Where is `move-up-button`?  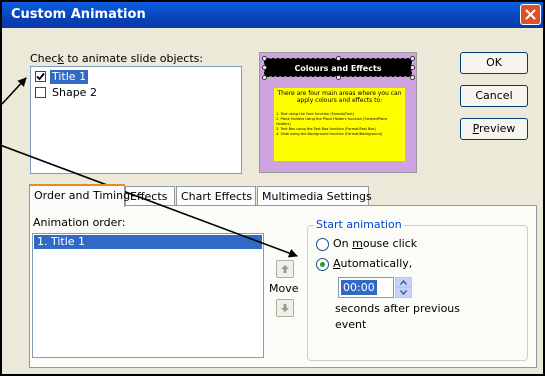
move-up-button is located at coordinates (285, 269).